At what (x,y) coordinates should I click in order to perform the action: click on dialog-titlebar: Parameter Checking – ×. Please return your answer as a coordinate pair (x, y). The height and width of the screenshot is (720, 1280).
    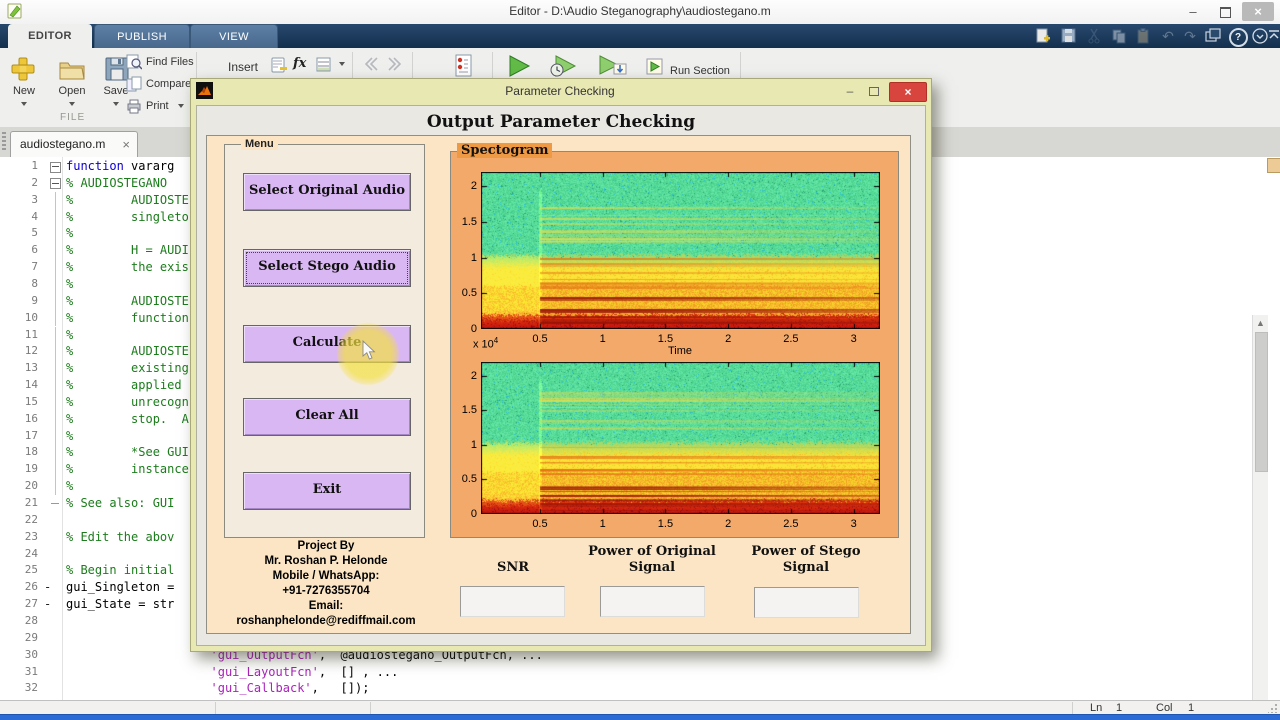
    Looking at the image, I should click on (560, 91).